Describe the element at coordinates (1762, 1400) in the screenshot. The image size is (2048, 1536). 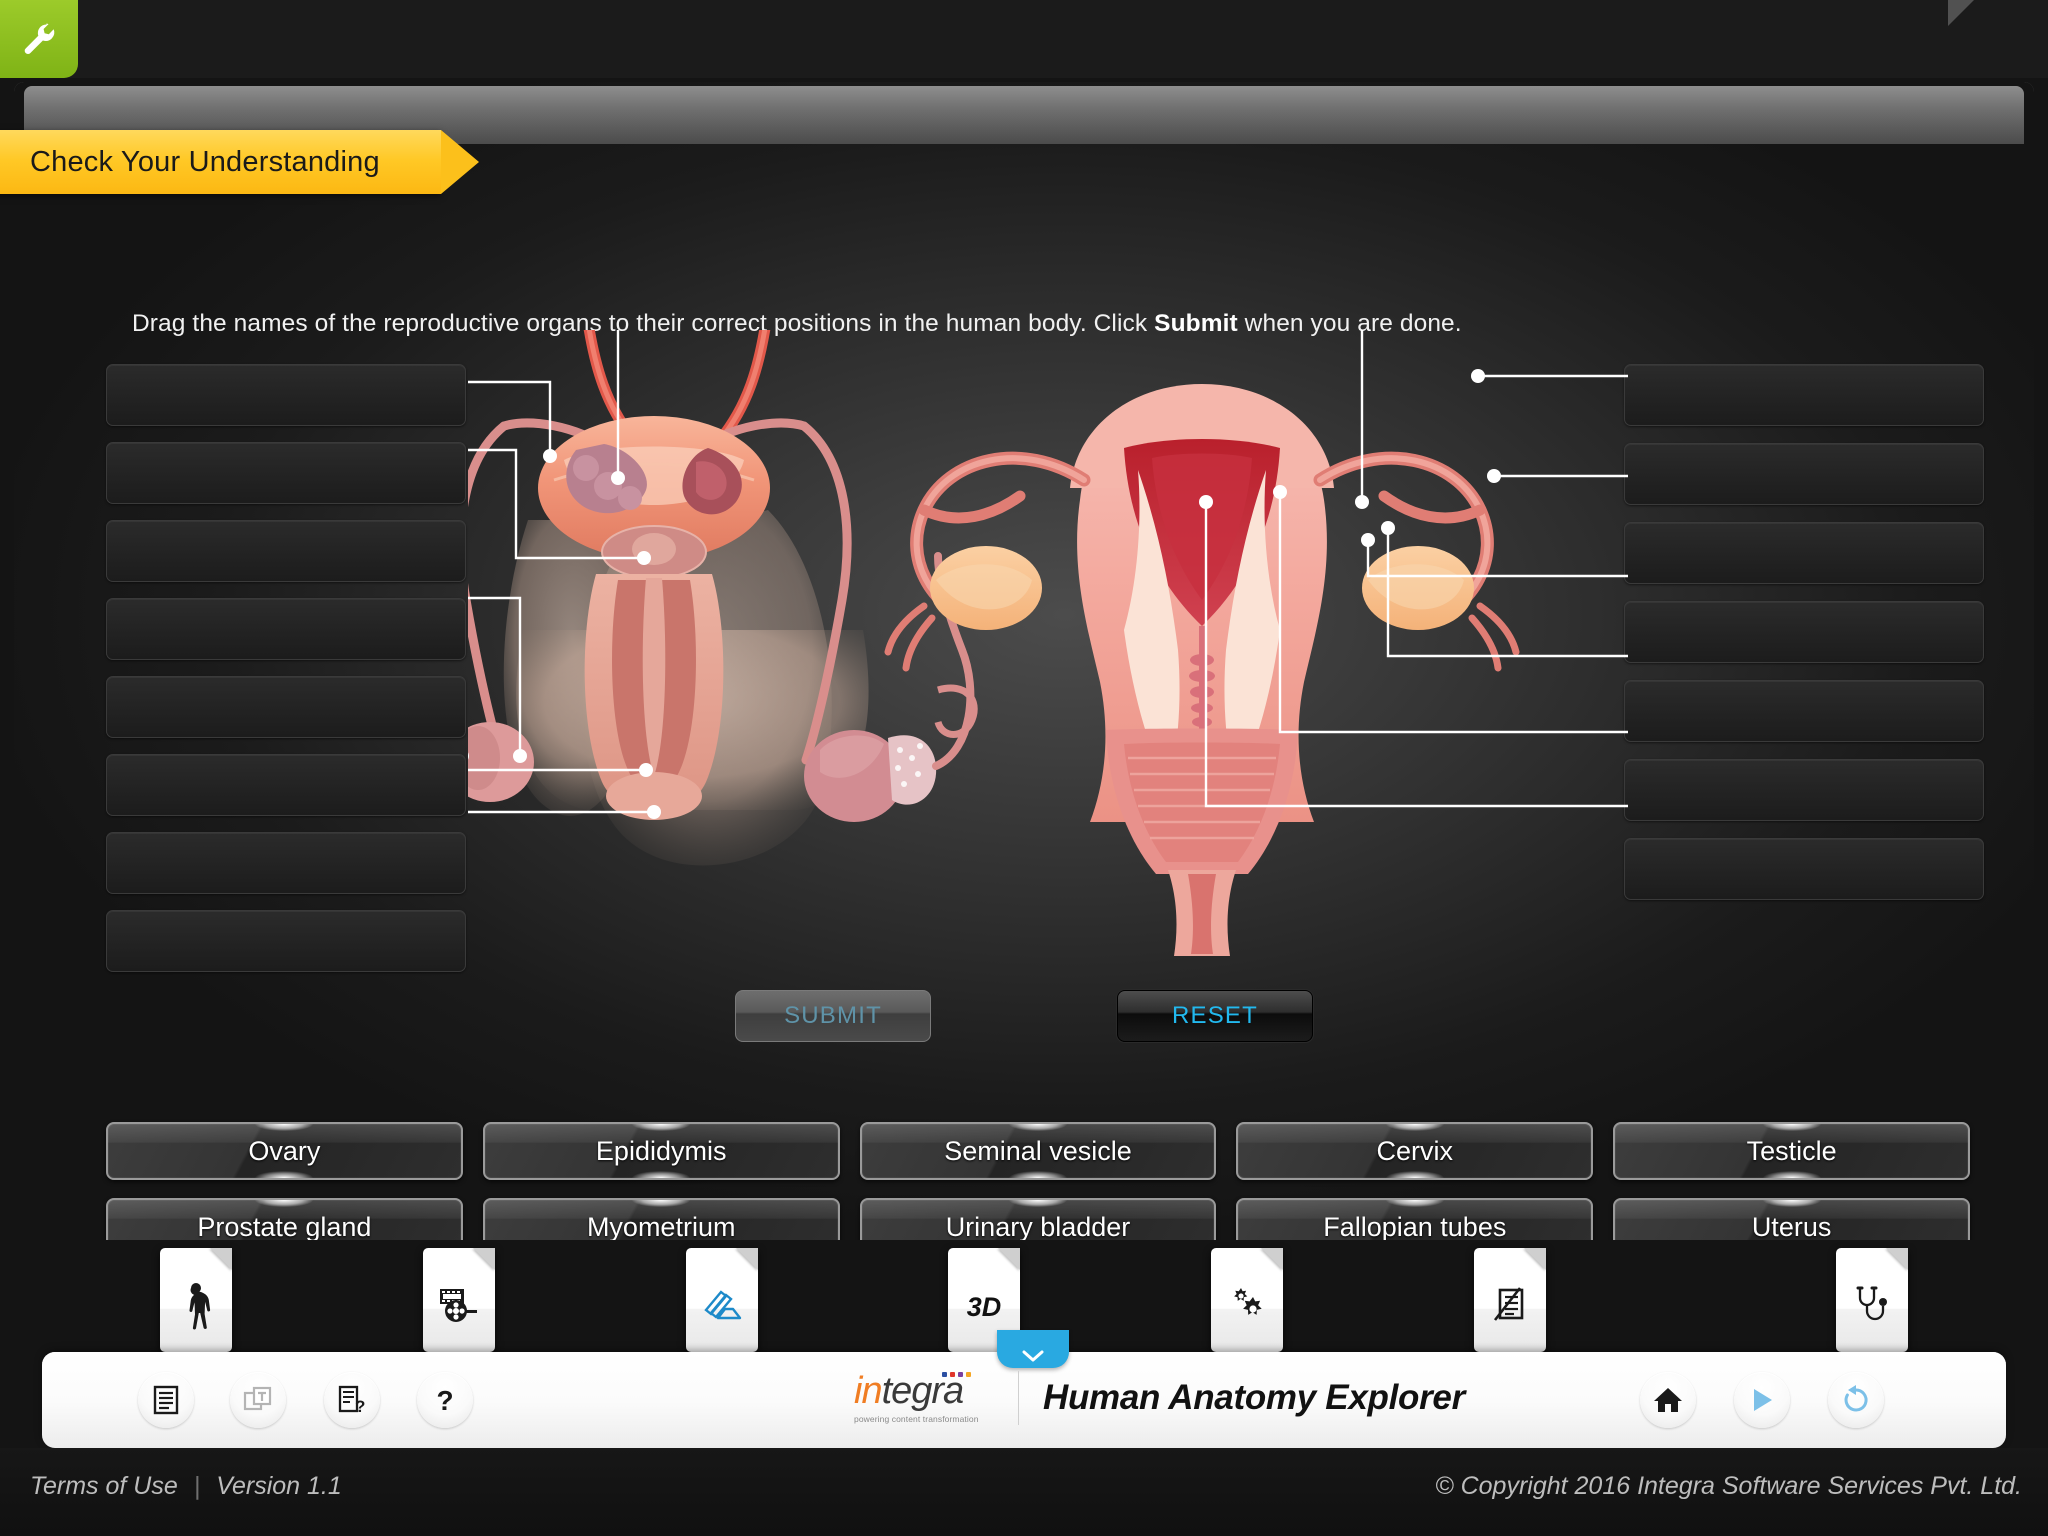
I see `play-button` at that location.